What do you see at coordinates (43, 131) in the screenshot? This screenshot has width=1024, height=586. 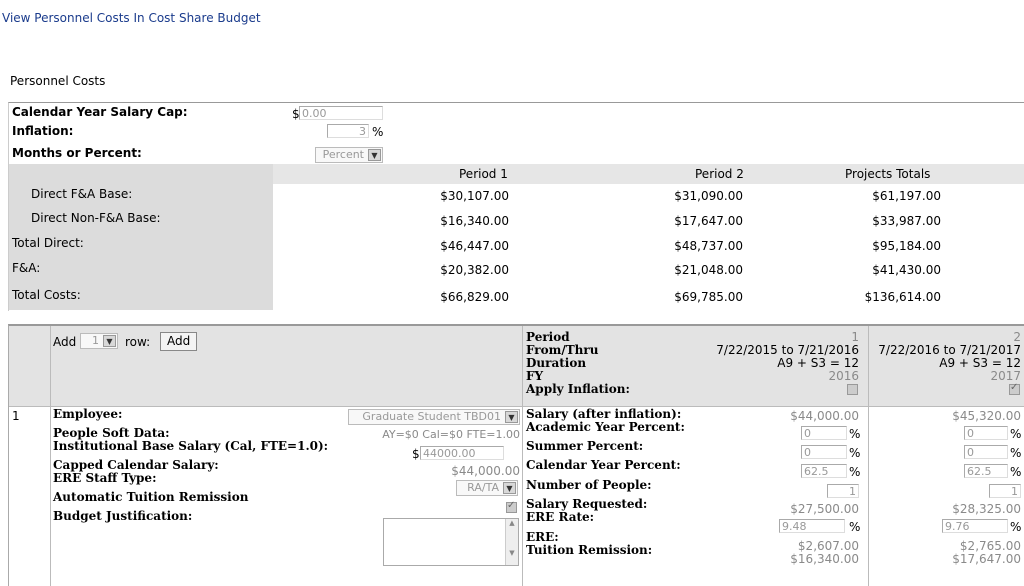 I see `inflation-label: Inflation:` at bounding box center [43, 131].